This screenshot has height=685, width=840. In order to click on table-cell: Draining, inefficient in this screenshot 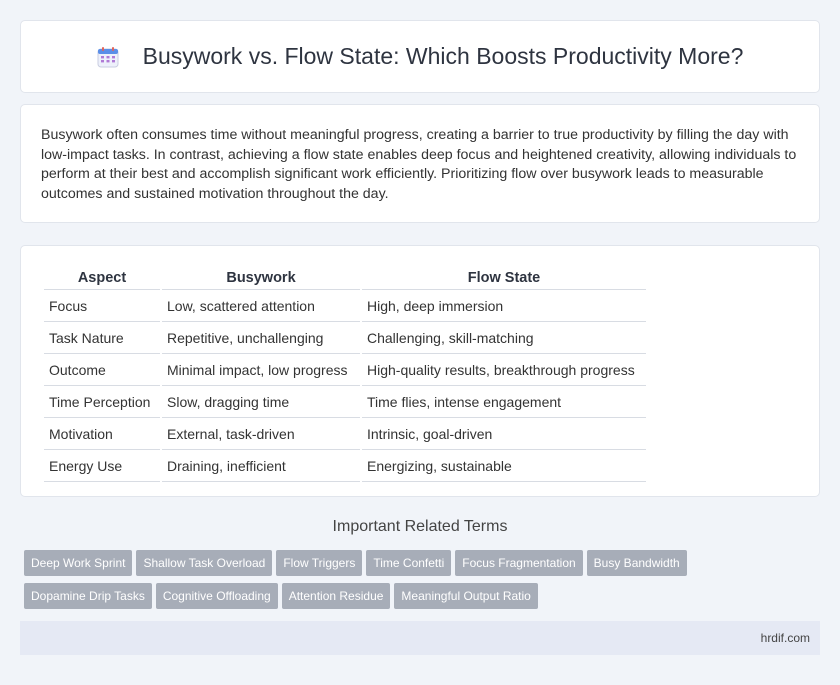, I will do `click(261, 466)`.